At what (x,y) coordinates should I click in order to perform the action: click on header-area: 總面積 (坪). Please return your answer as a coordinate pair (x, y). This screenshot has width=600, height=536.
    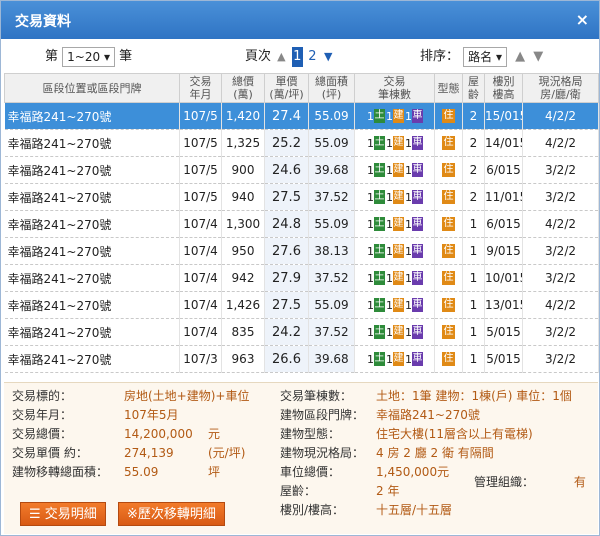
    Looking at the image, I should click on (331, 88).